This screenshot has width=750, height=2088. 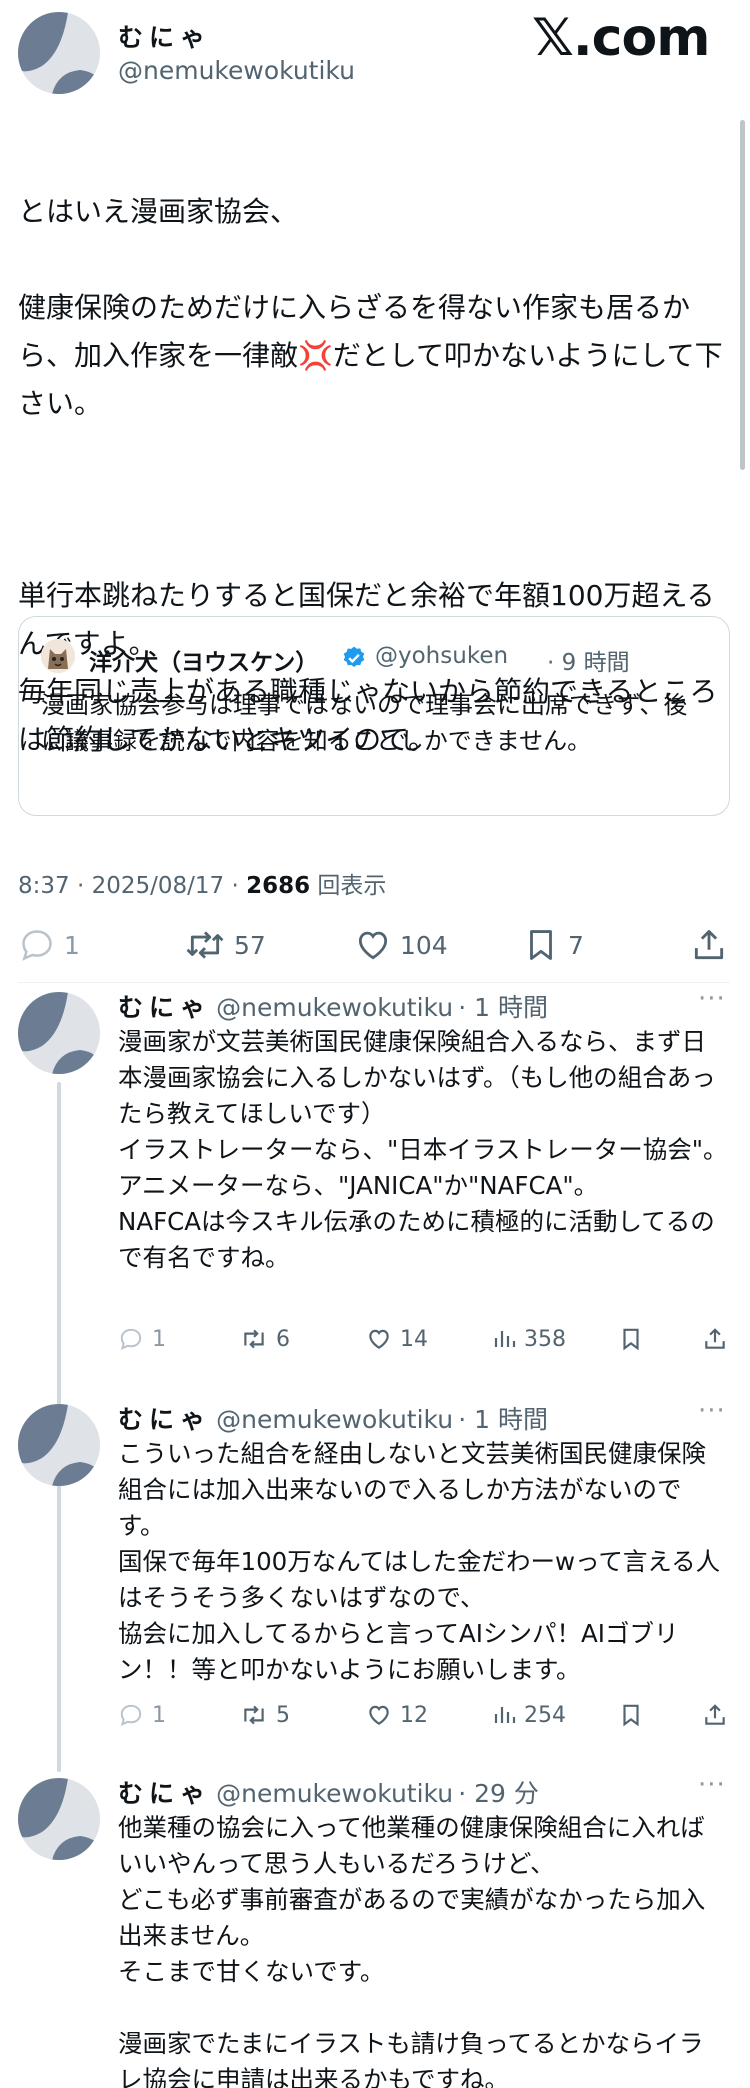 What do you see at coordinates (132, 886) in the screenshot?
I see `post-timestamp: 8:37 · 2025/08/17 ·` at bounding box center [132, 886].